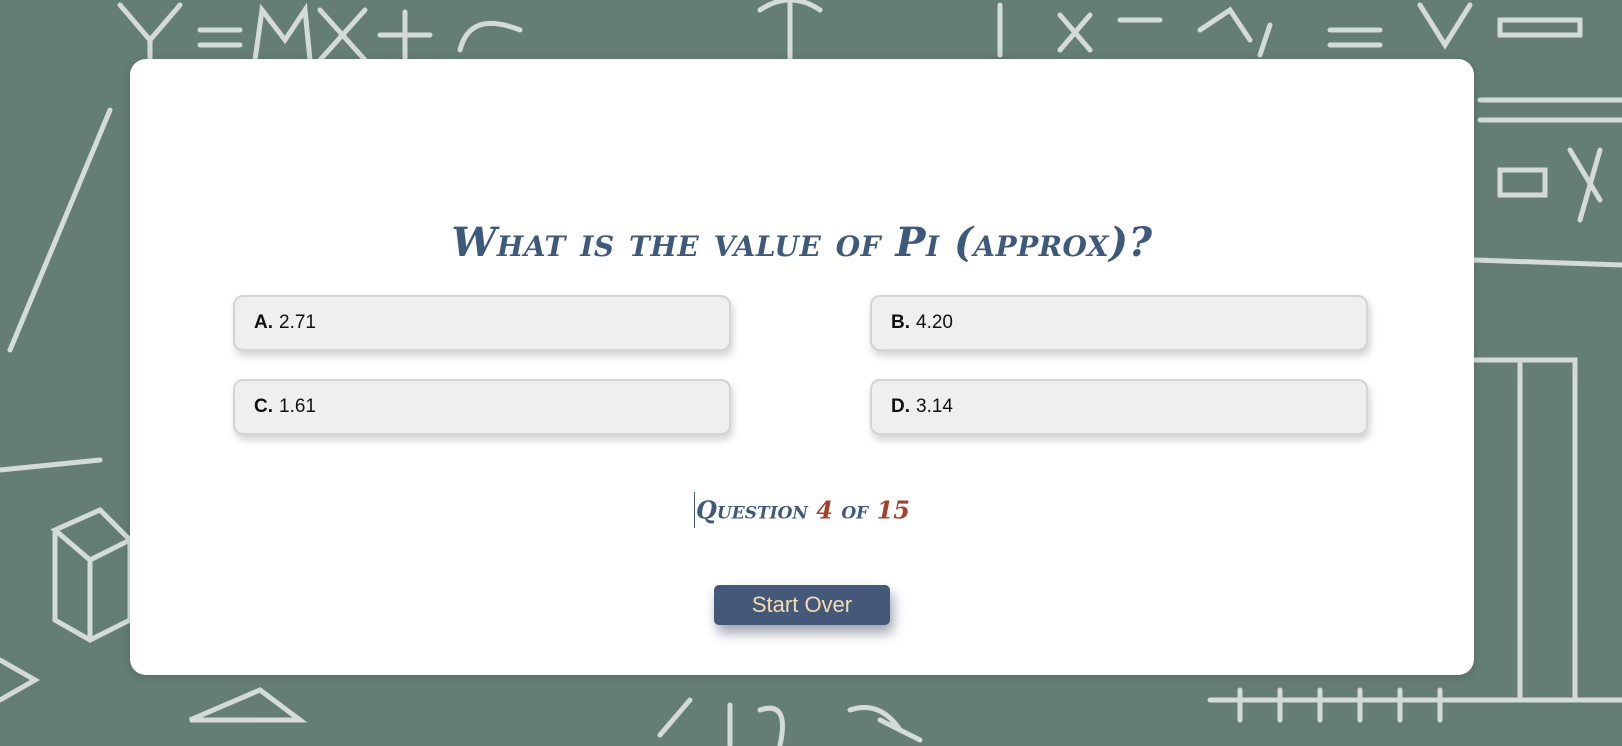 The image size is (1622, 746). Describe the element at coordinates (1119, 407) in the screenshot. I see `answer-option-d: D. 3.14` at that location.